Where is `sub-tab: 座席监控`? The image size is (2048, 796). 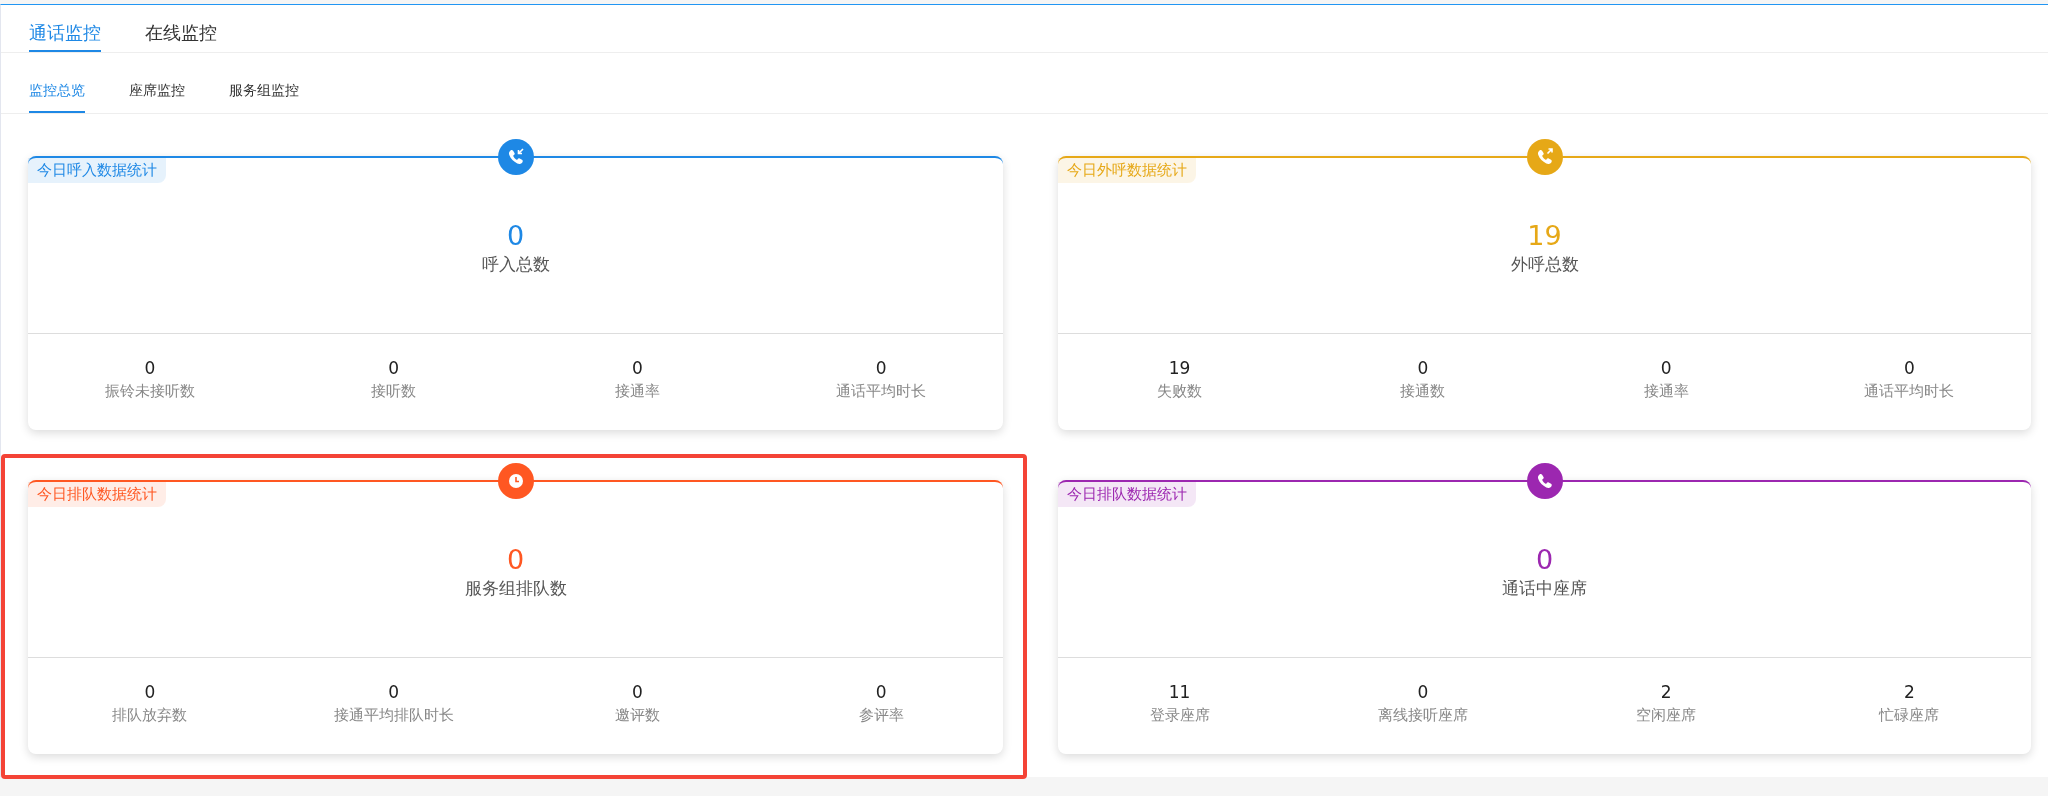 sub-tab: 座席监控 is located at coordinates (157, 83).